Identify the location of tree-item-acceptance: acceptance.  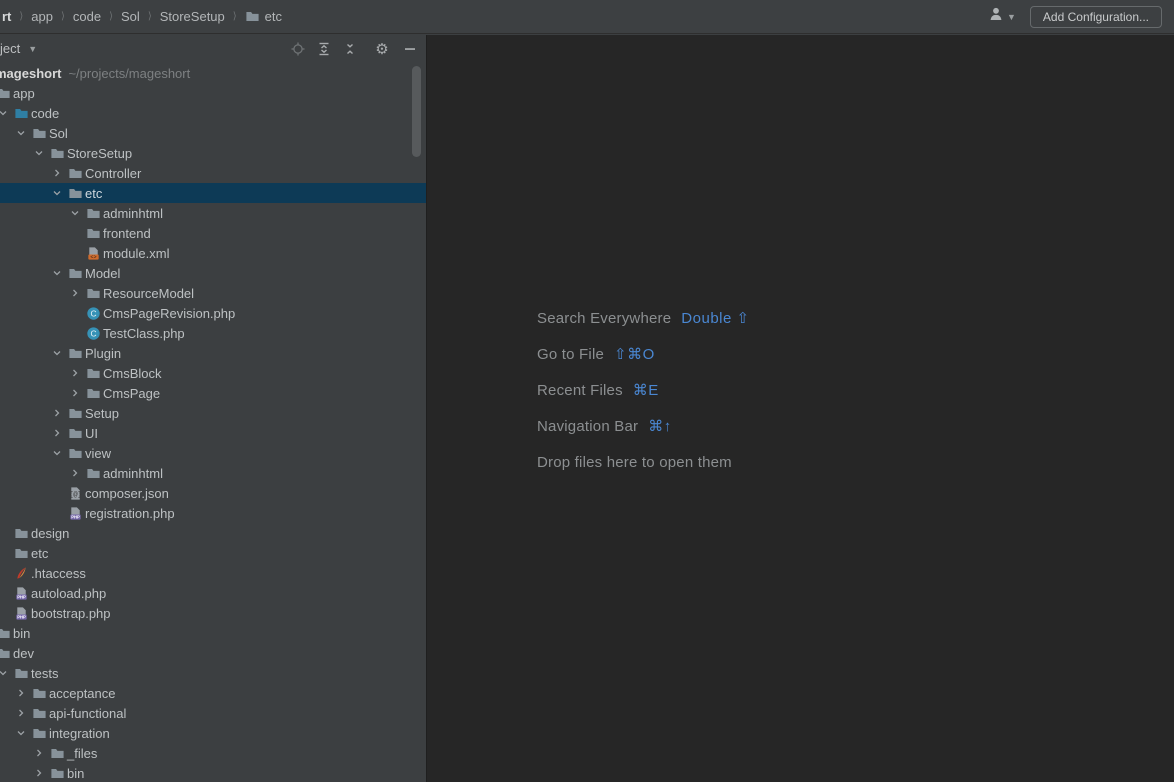
(213, 693).